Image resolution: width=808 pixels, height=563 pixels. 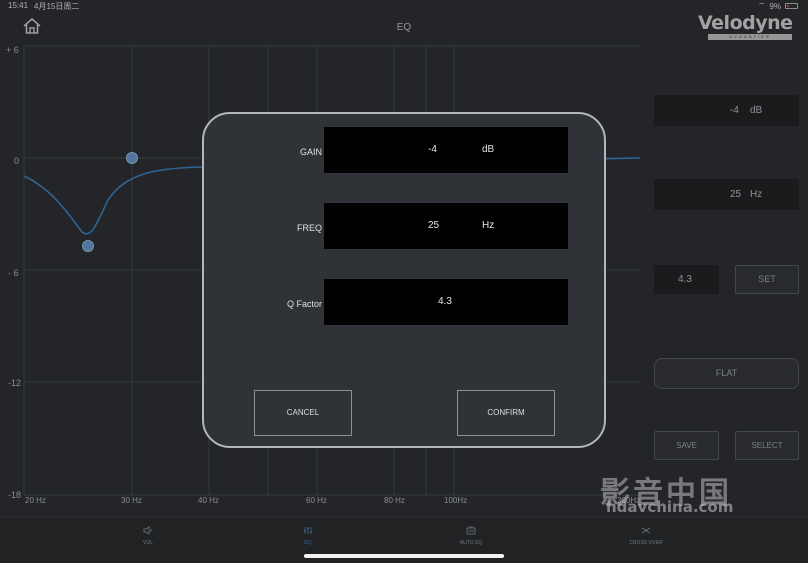 What do you see at coordinates (304, 304) in the screenshot?
I see `q-factor-label: Q Factor` at bounding box center [304, 304].